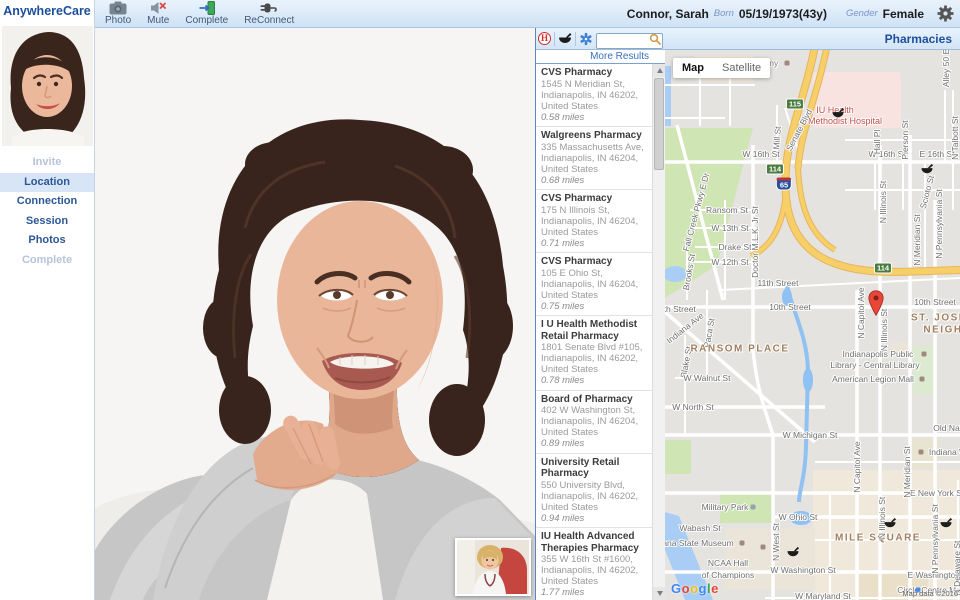  What do you see at coordinates (941, 330) in the screenshot?
I see `map-label: NEIGH` at bounding box center [941, 330].